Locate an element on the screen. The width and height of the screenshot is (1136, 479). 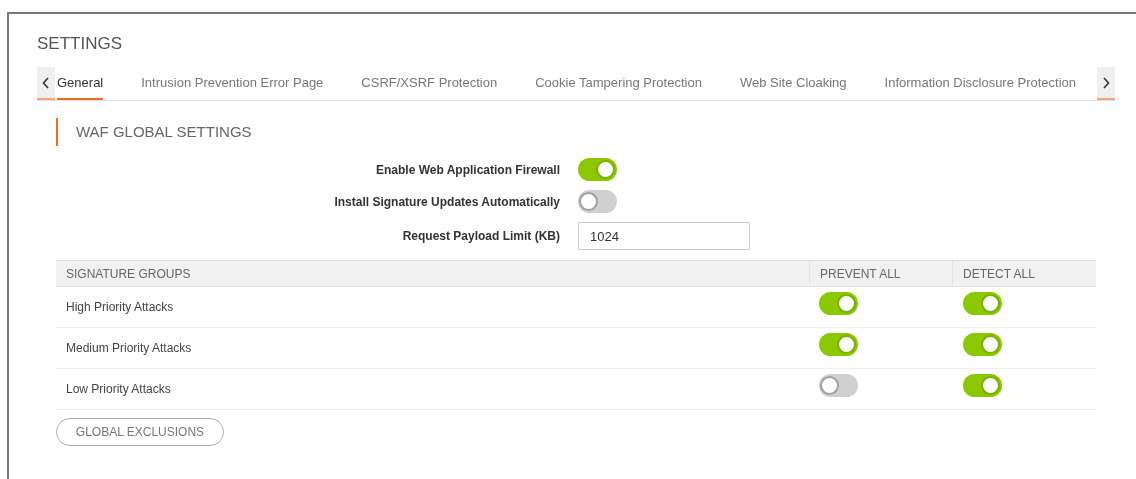
setting-label: Request Payload Limit (KB) is located at coordinates (481, 236).